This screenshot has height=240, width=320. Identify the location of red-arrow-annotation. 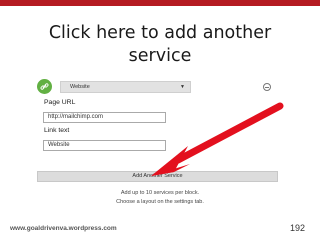
(217, 139).